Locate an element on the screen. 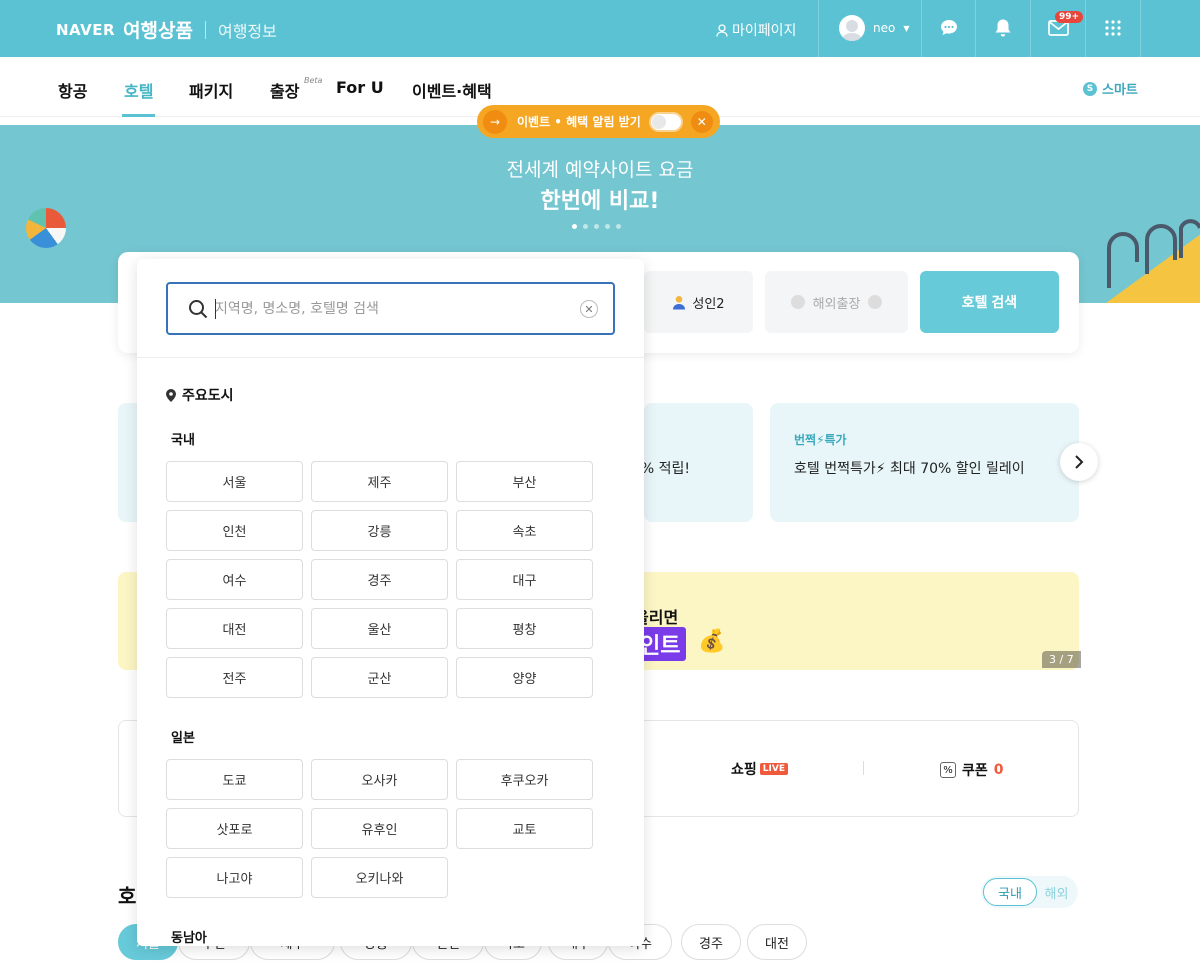 This screenshot has height=980, width=1200. toggle-overseas: 해외 is located at coordinates (1056, 892).